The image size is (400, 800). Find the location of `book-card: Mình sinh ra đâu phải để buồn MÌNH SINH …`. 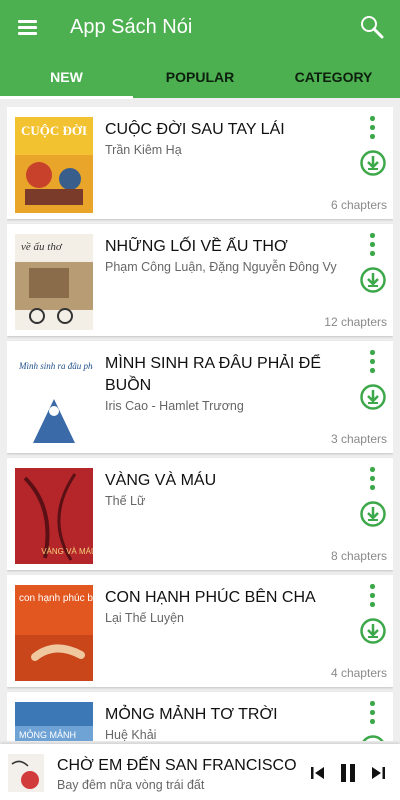

book-card: Mình sinh ra đâu phải để buồn MÌNH SINH … is located at coordinates (200, 397).